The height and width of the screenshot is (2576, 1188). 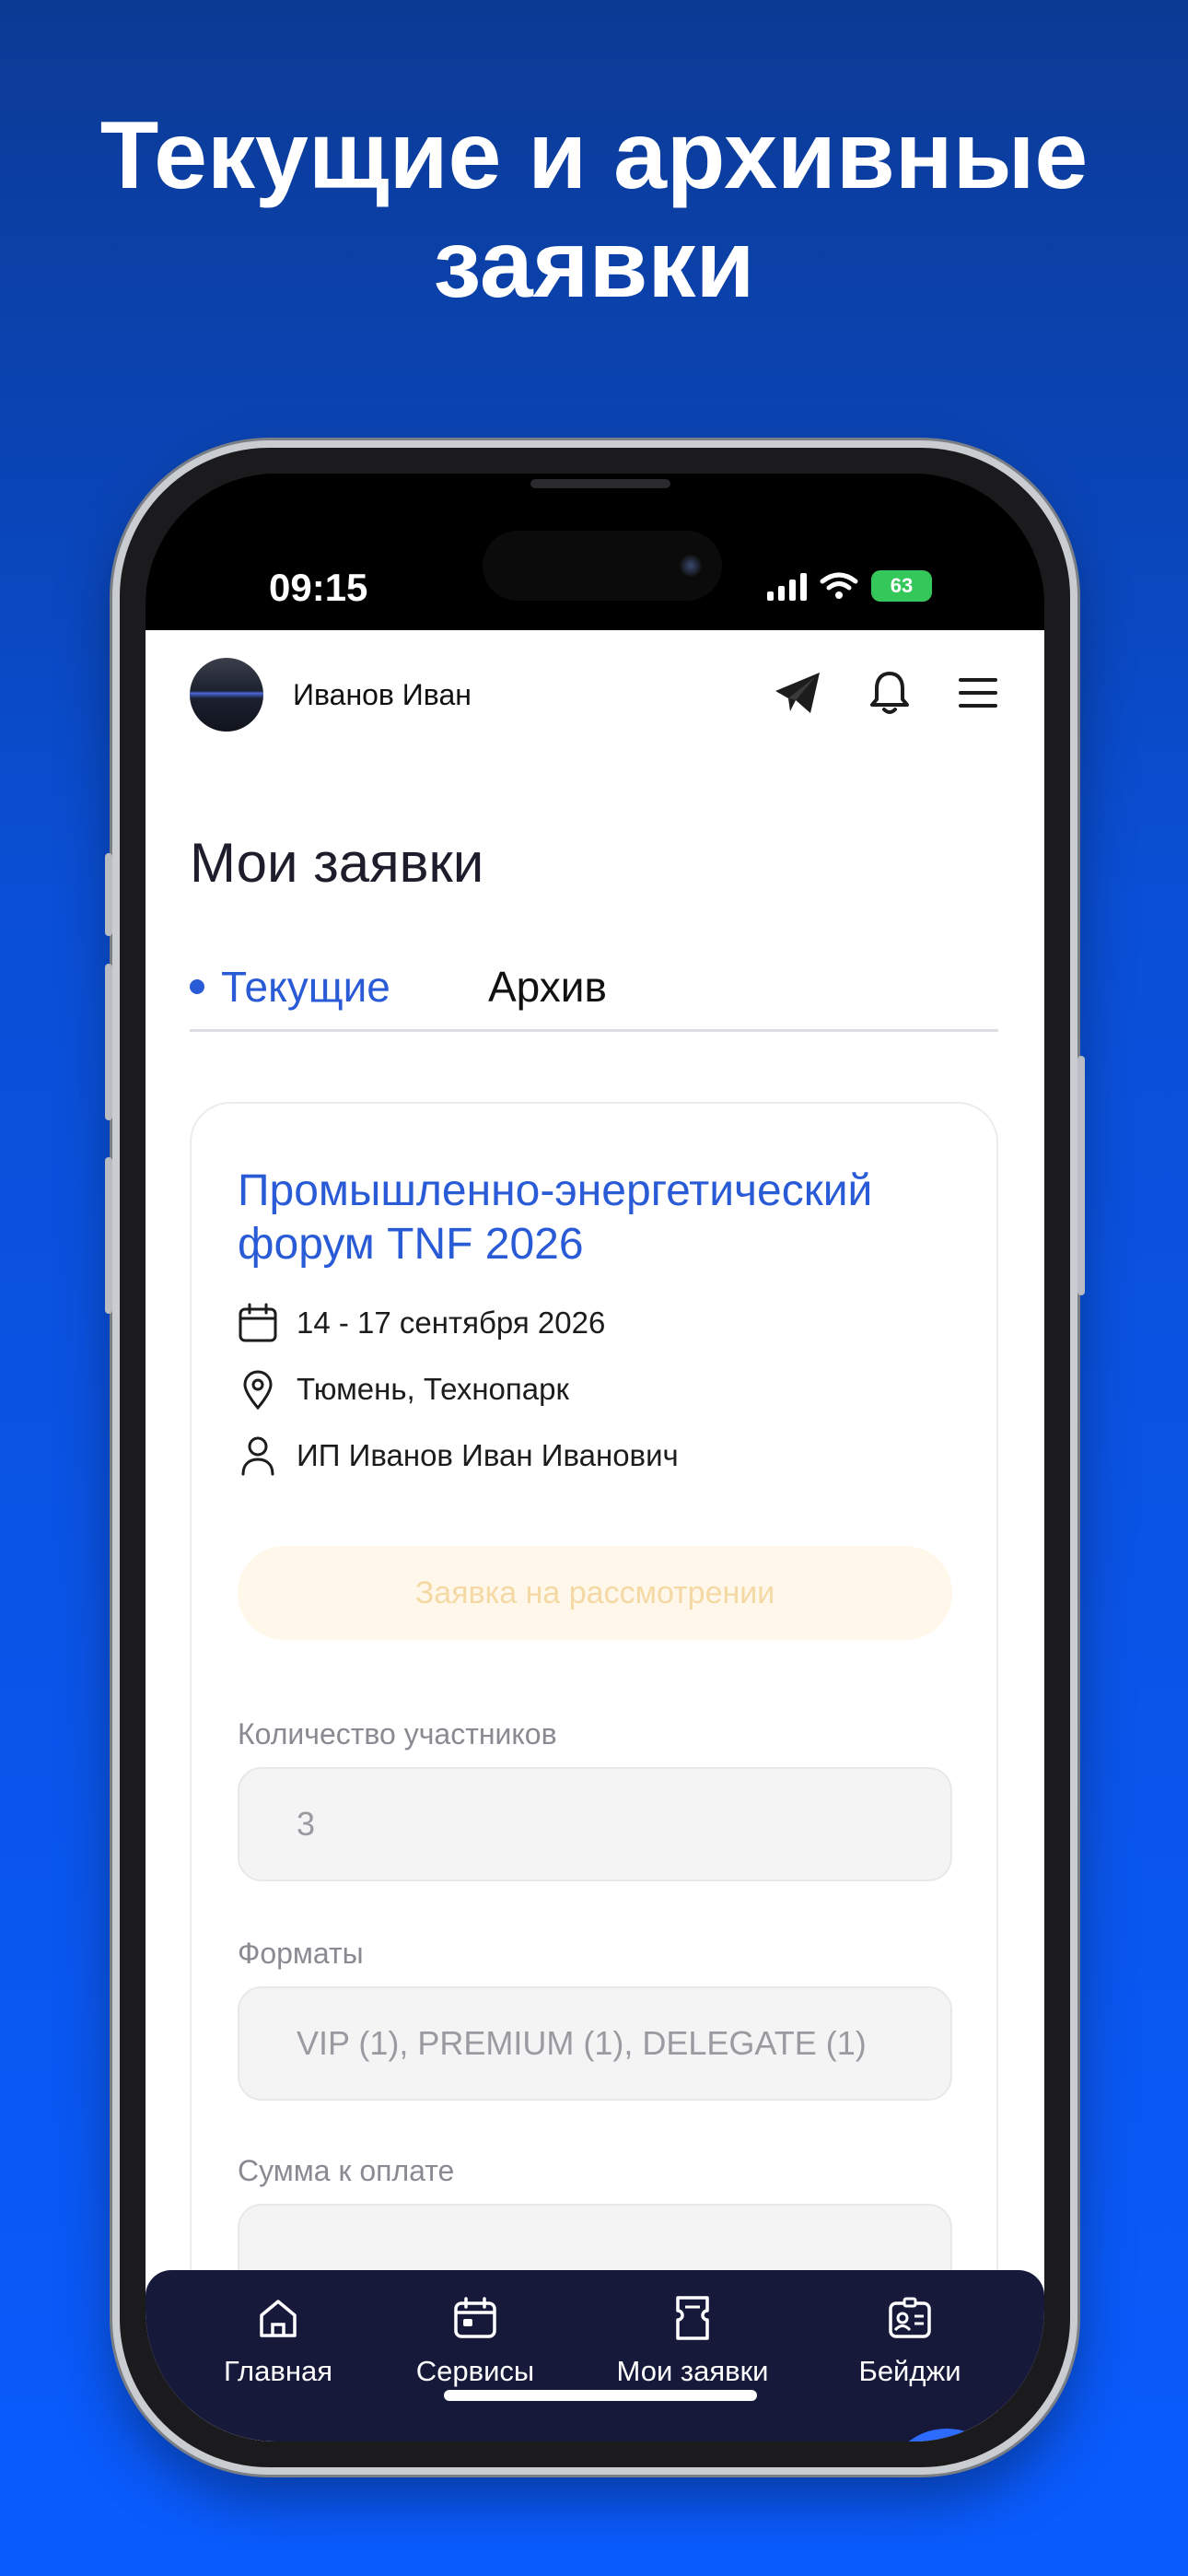 What do you see at coordinates (318, 587) in the screenshot?
I see `status-time: 09:15` at bounding box center [318, 587].